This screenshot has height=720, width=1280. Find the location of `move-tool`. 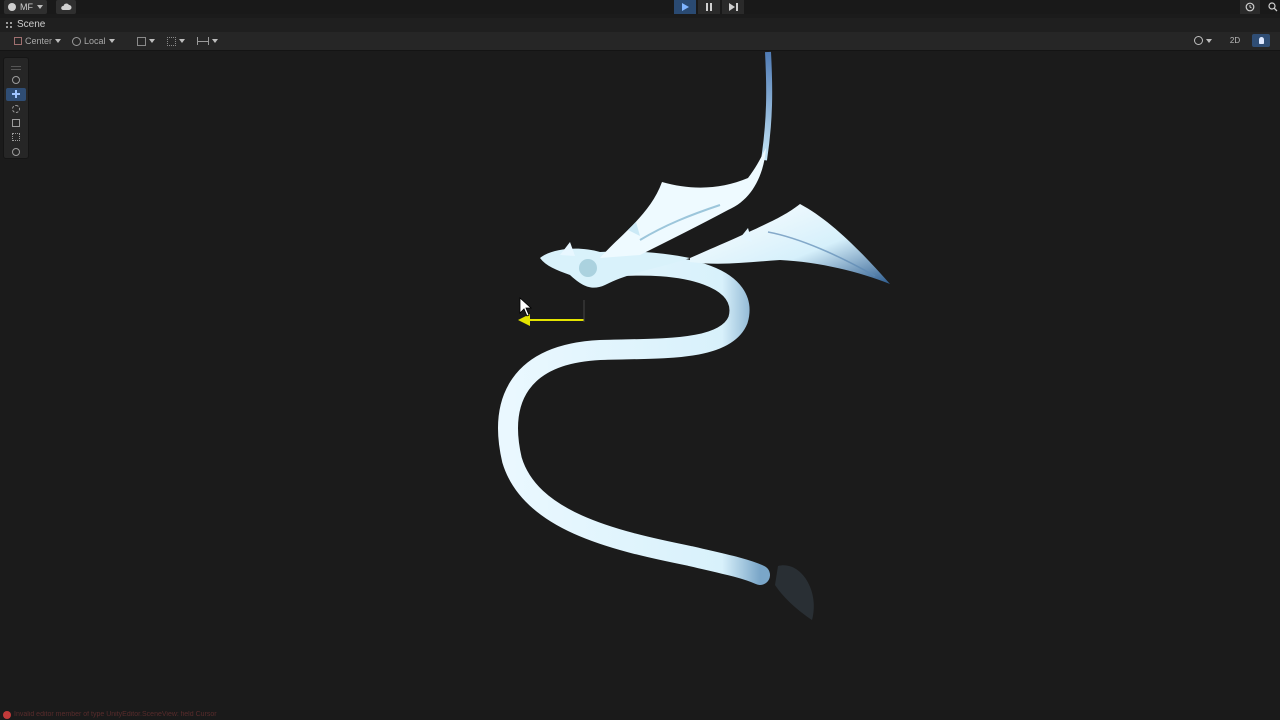

move-tool is located at coordinates (16, 94).